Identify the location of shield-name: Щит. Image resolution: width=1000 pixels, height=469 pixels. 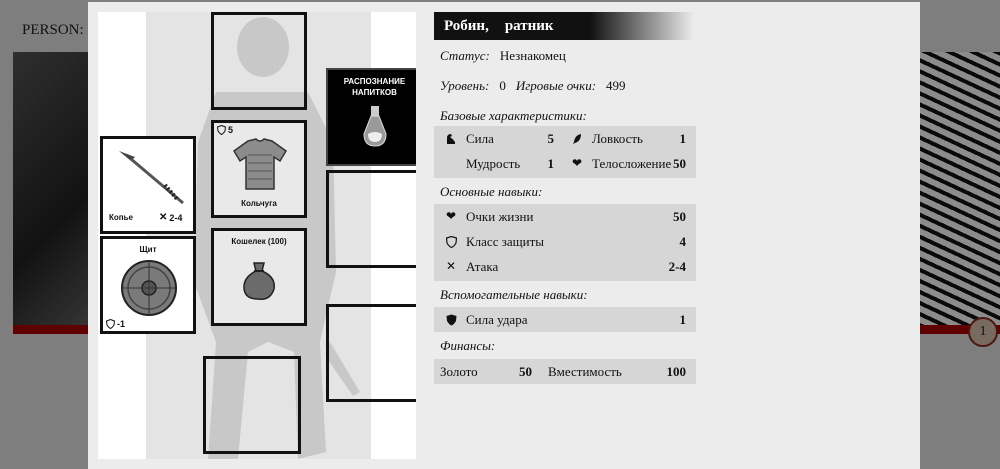
(148, 249).